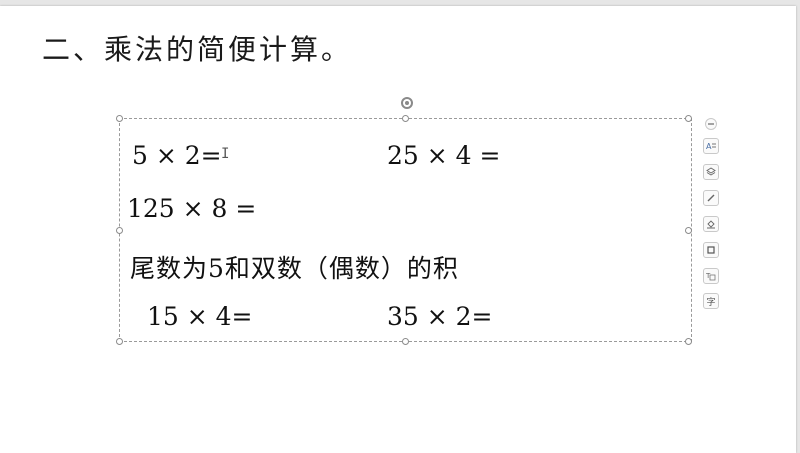 This screenshot has height=453, width=800. I want to click on resize-handle-top, so click(405, 118).